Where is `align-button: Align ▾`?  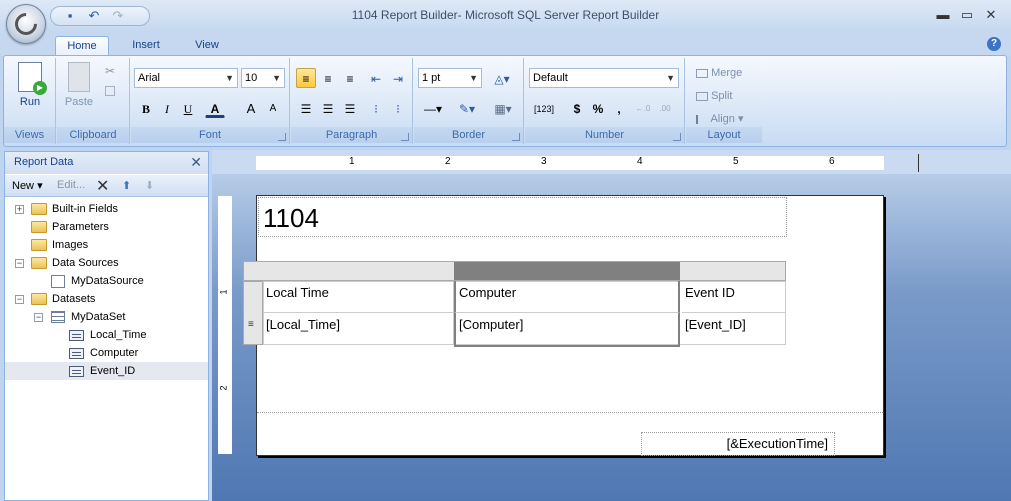 align-button: Align ▾ is located at coordinates (720, 119).